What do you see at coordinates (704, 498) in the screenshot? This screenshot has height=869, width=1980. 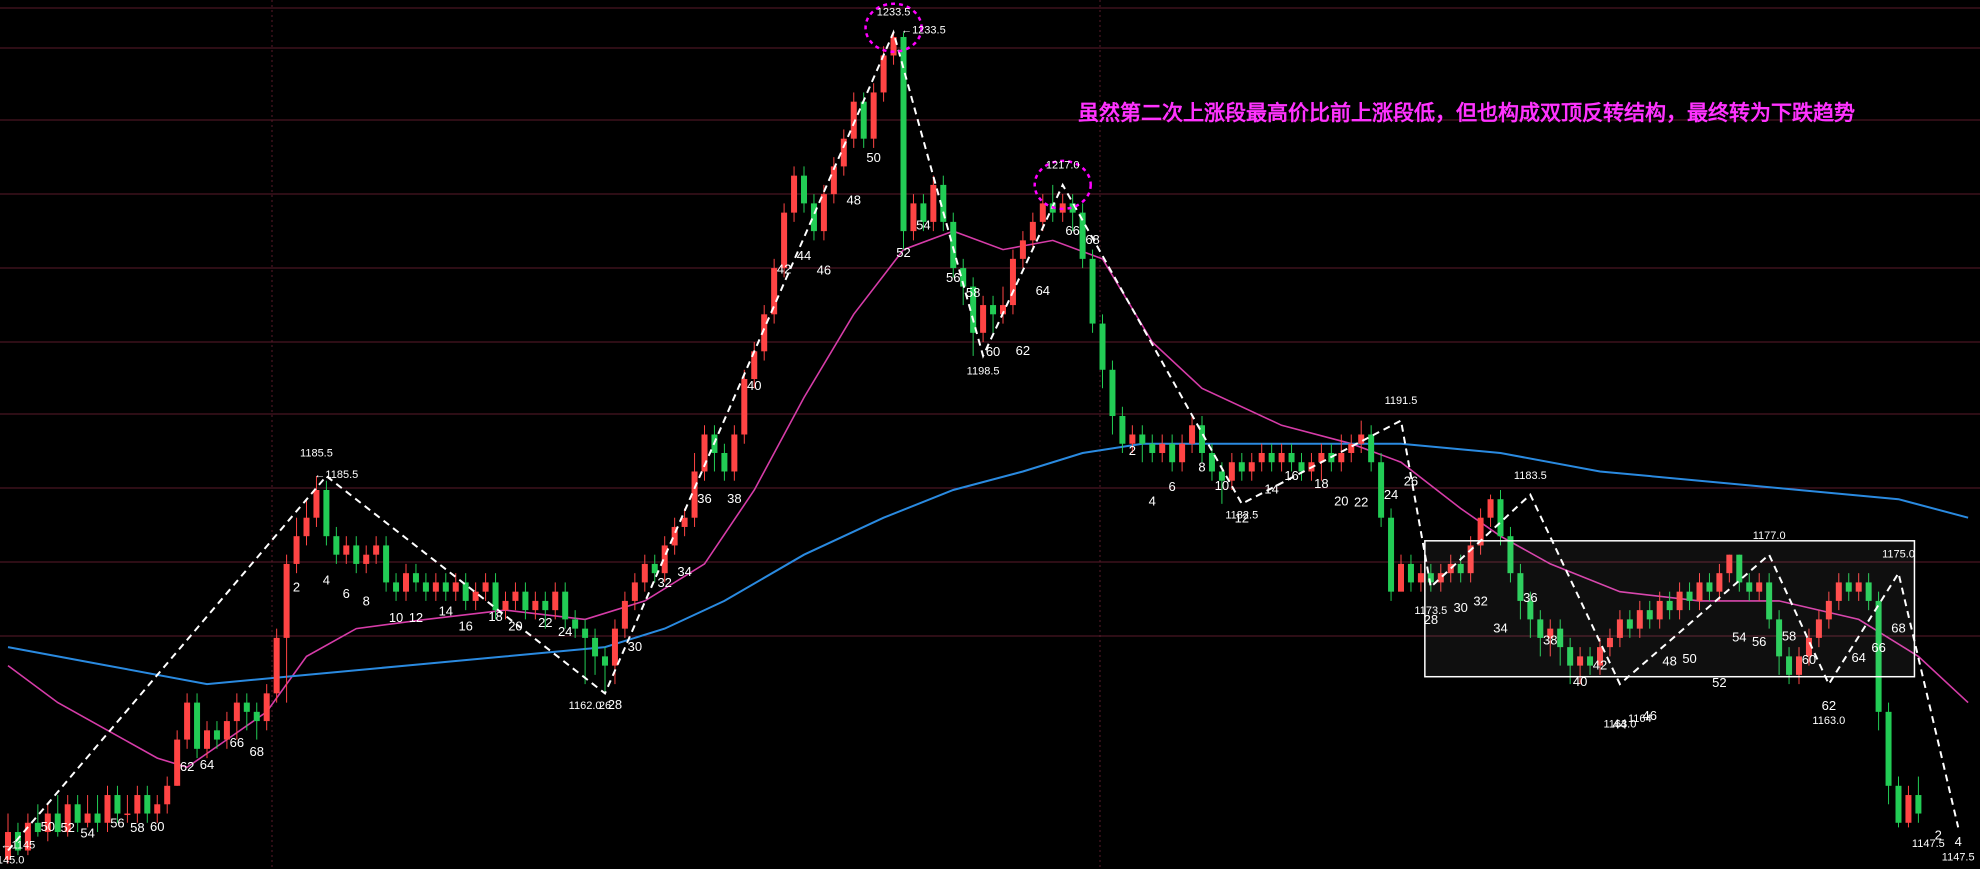 I see `bar-number-label: 36` at bounding box center [704, 498].